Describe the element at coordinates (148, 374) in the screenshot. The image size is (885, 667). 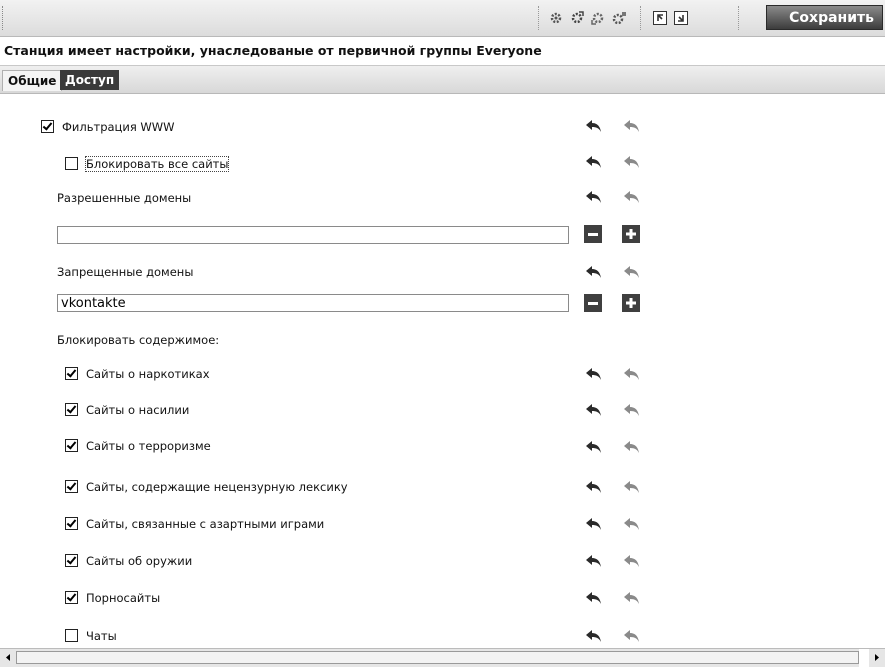
I see `category-label: Сайты о наркотиках` at that location.